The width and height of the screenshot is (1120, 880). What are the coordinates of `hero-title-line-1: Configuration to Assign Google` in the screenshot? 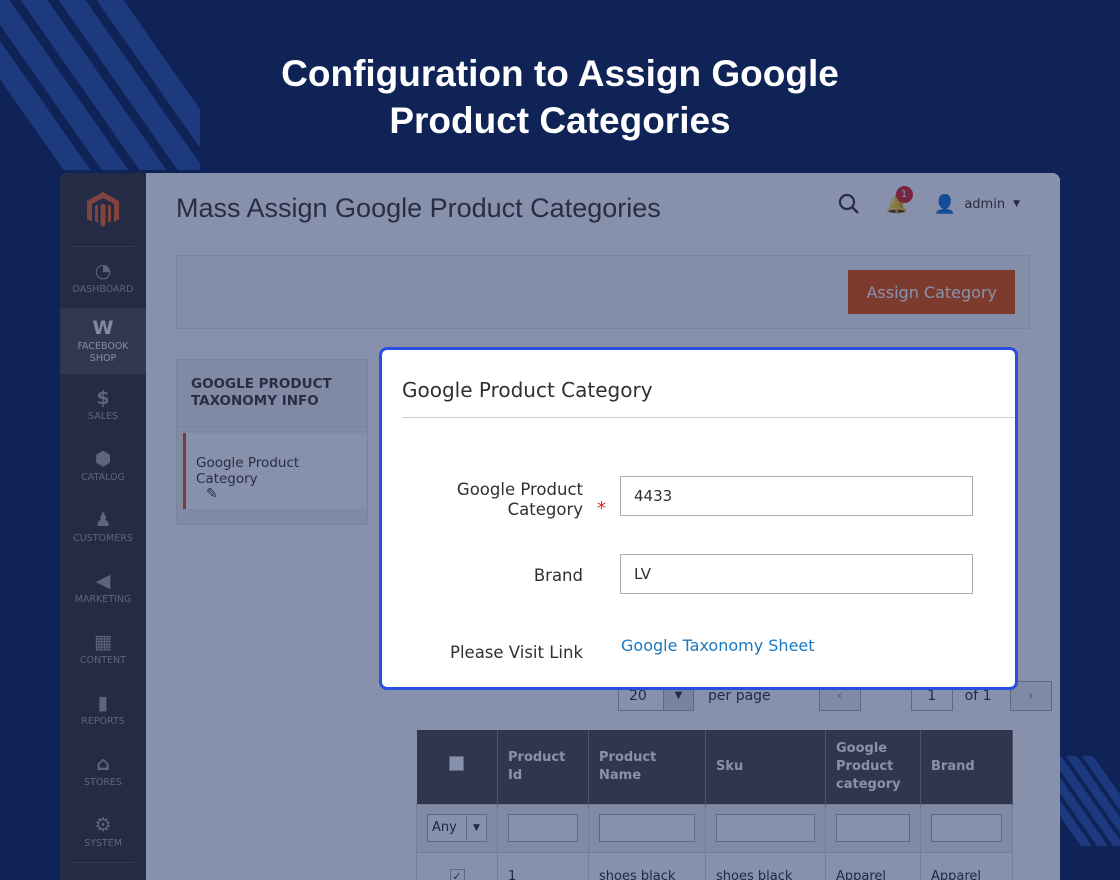 It's located at (560, 73).